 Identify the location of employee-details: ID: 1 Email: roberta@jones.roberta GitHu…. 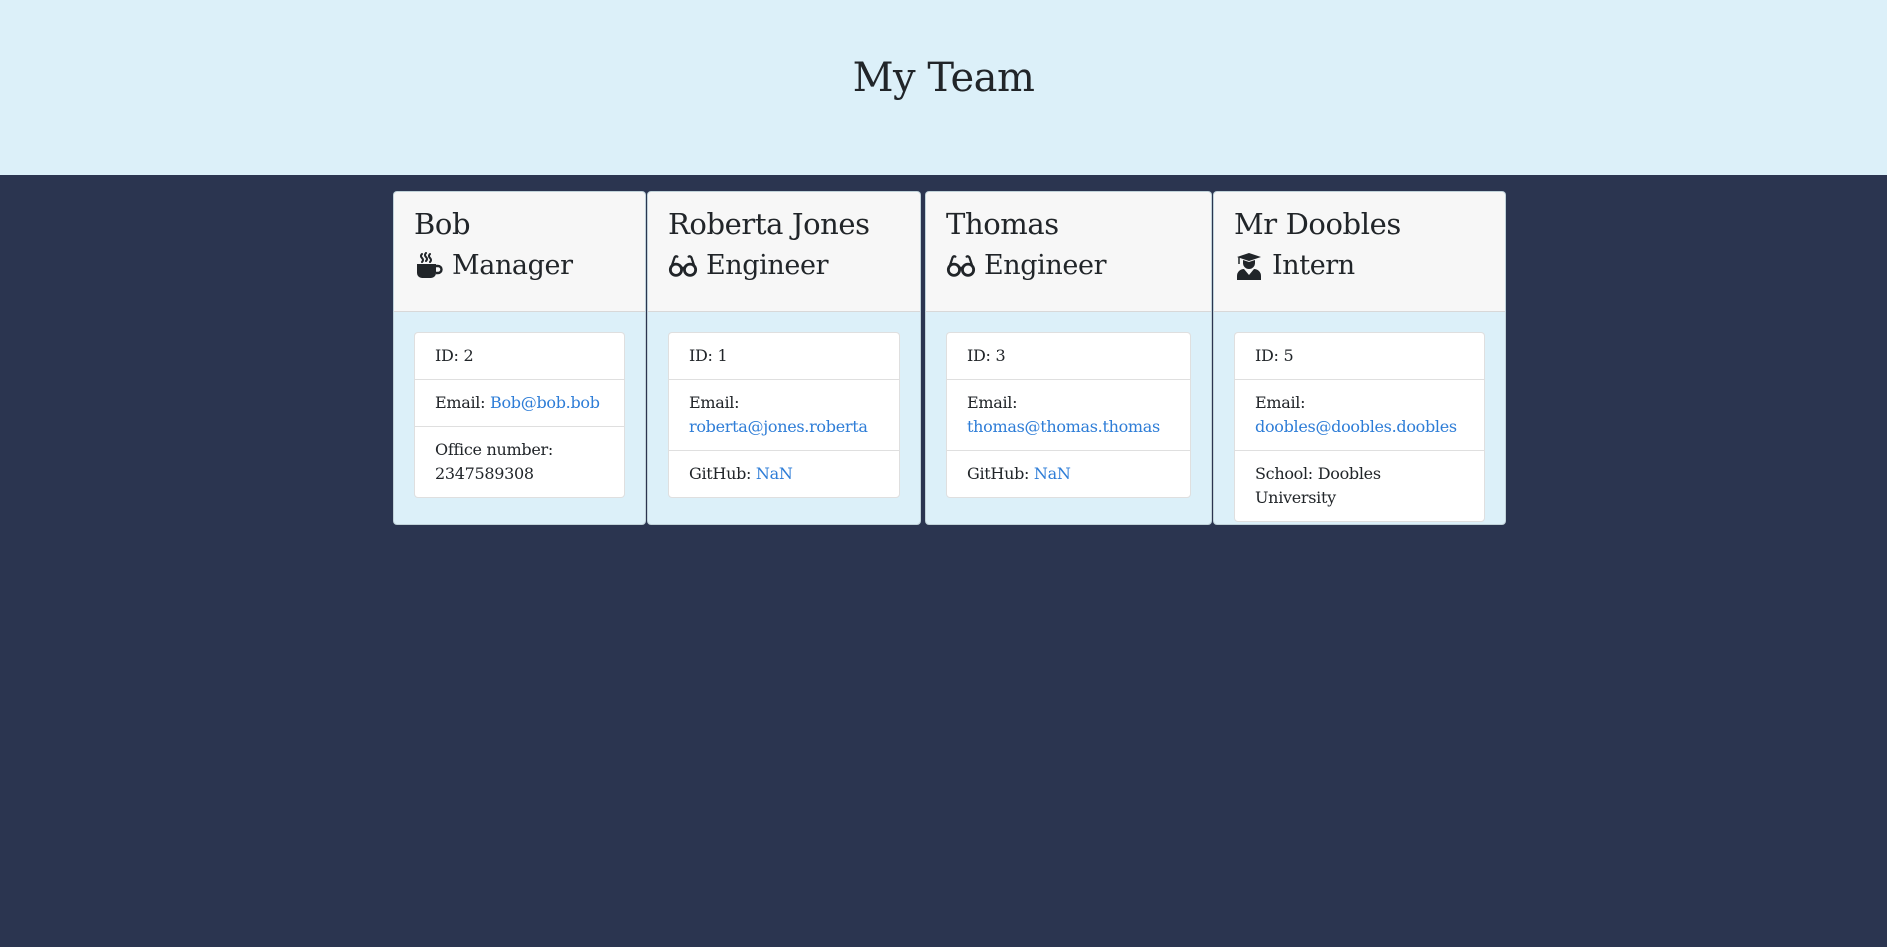
(784, 415).